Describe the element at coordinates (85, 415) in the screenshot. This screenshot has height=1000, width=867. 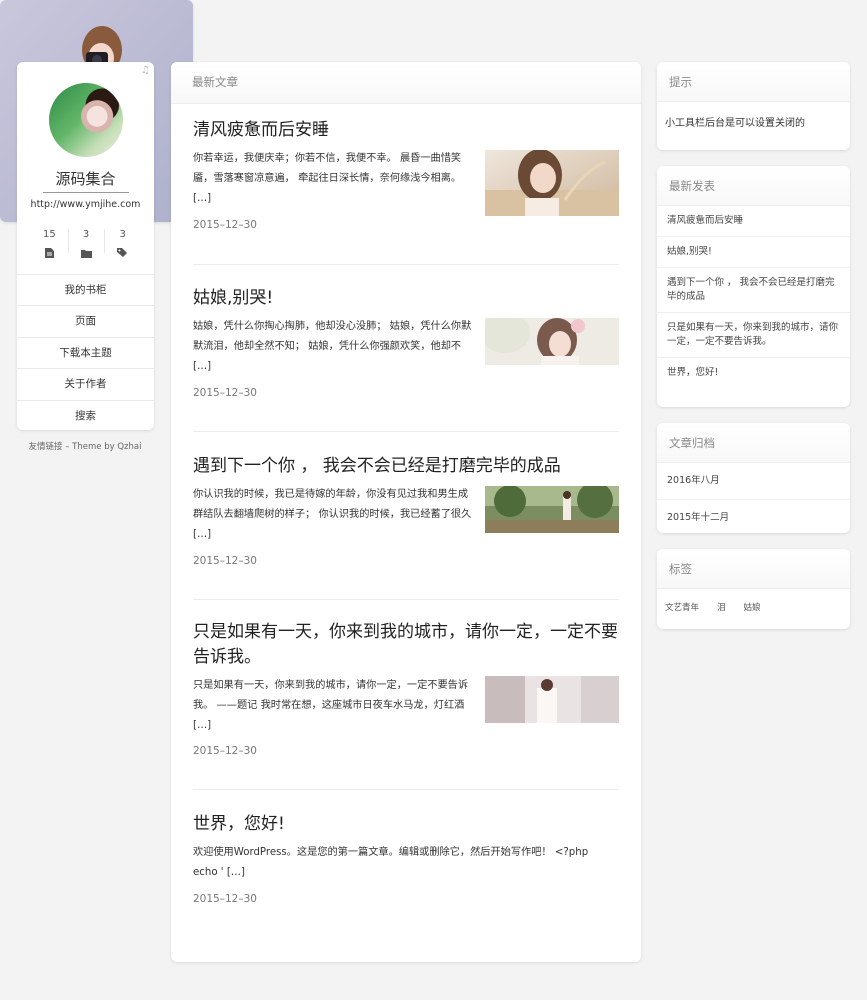
I see `menu-item-search: 搜索` at that location.